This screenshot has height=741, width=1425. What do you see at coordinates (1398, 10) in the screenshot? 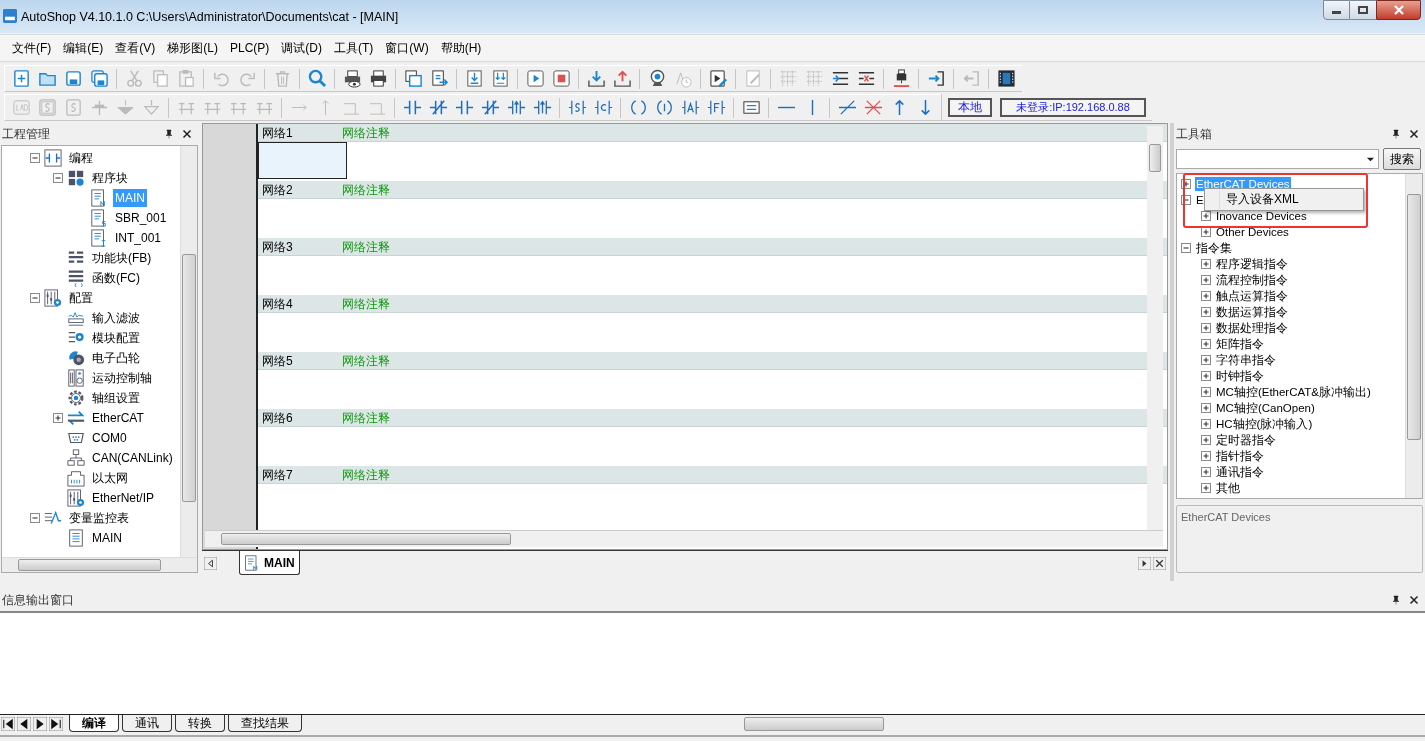
I see `close-button` at bounding box center [1398, 10].